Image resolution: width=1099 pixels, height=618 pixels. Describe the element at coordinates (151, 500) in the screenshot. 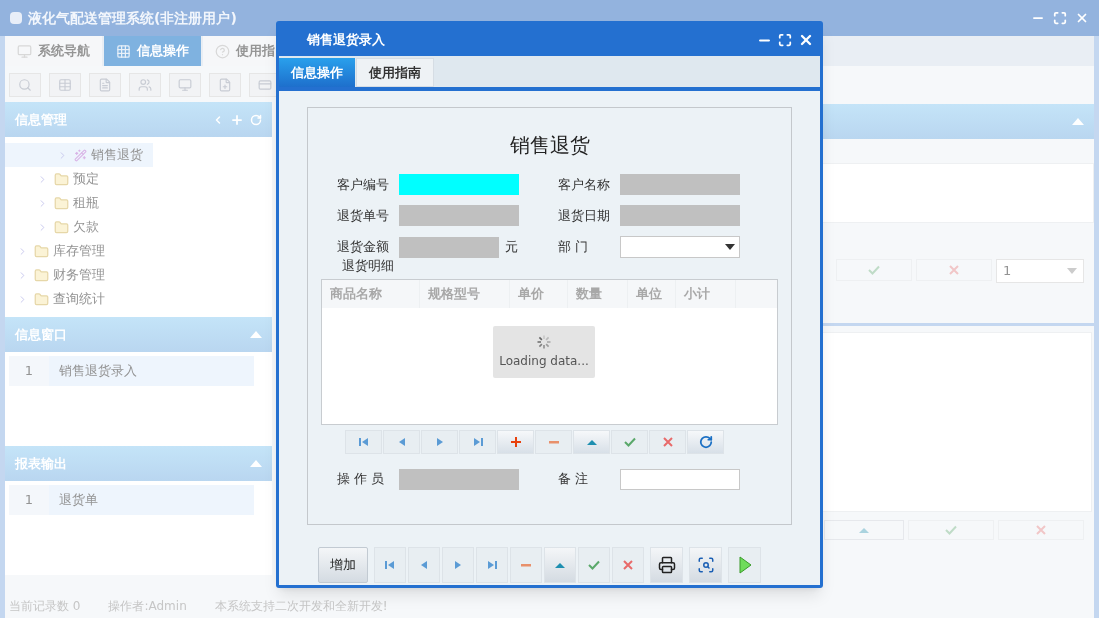

I see `list-item: 退货单` at that location.